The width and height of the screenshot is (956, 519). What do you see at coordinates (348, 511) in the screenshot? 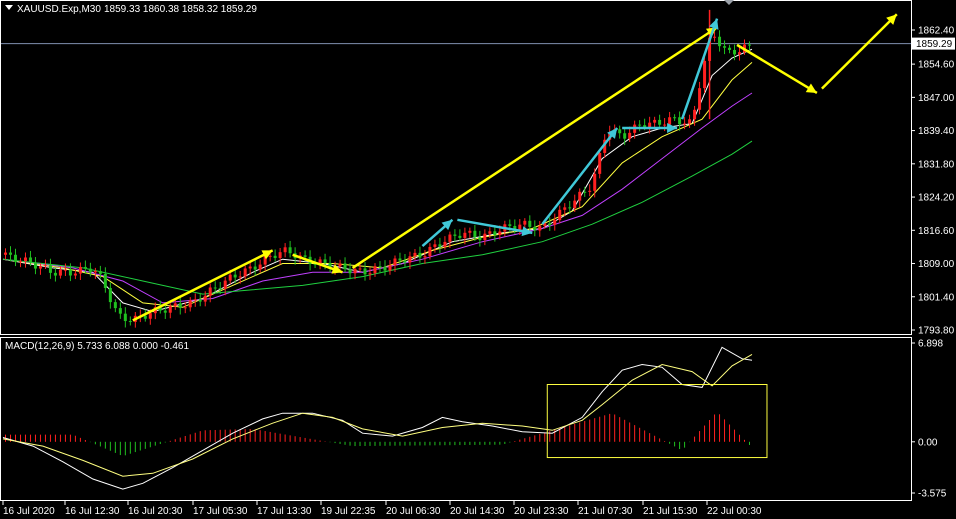
I see `time-tick-label: 19 Jul 22:35` at bounding box center [348, 511].